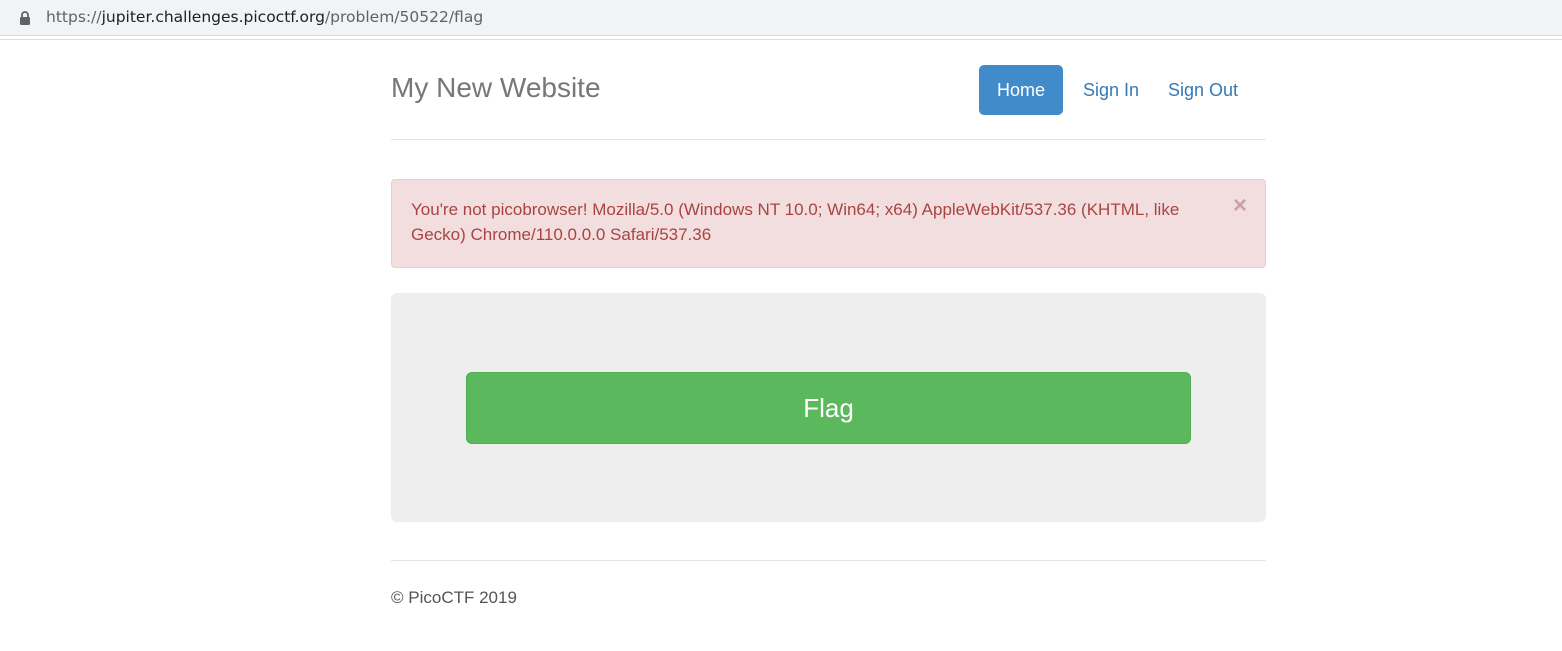 This screenshot has width=1562, height=651. I want to click on close-icon: ×, so click(1240, 206).